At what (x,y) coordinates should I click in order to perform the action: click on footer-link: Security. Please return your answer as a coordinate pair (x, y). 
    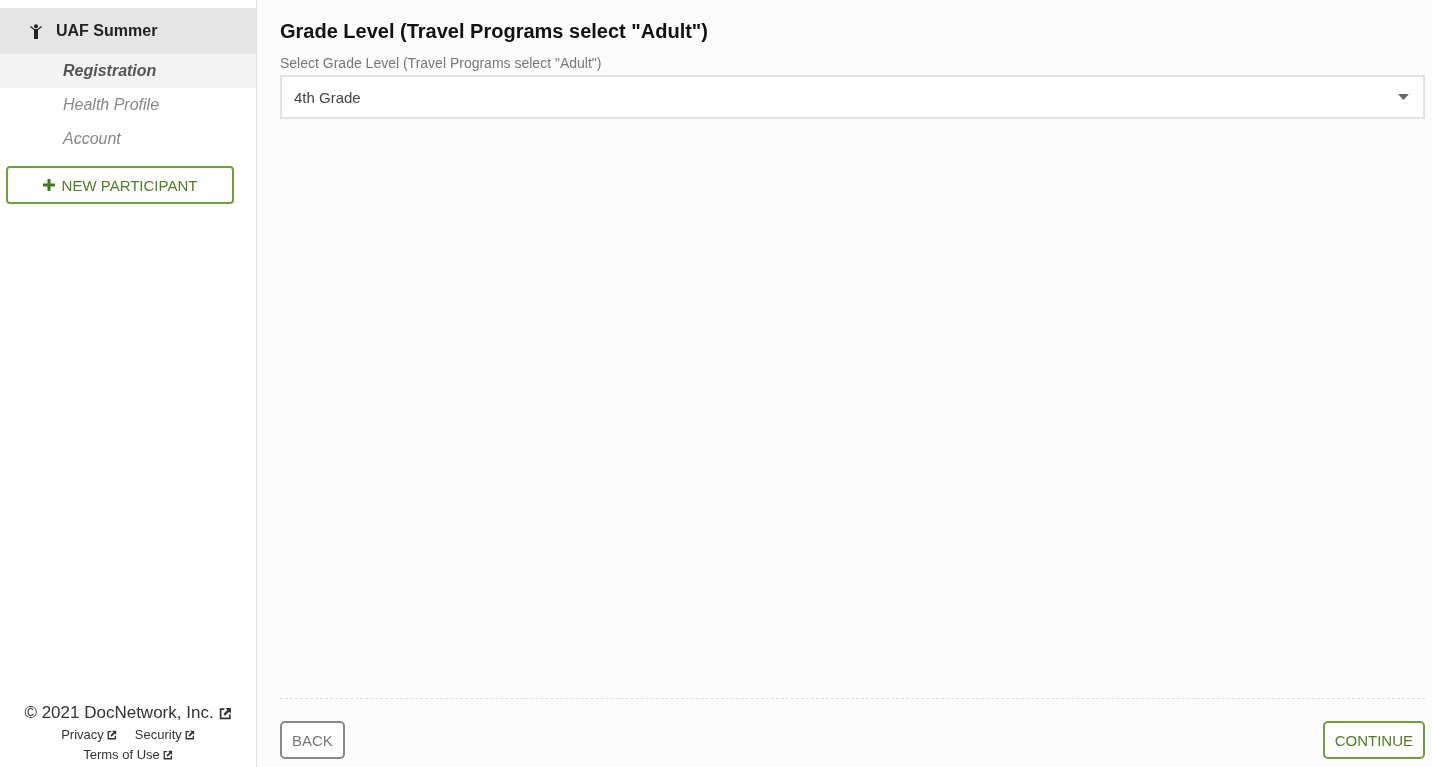
    Looking at the image, I should click on (164, 735).